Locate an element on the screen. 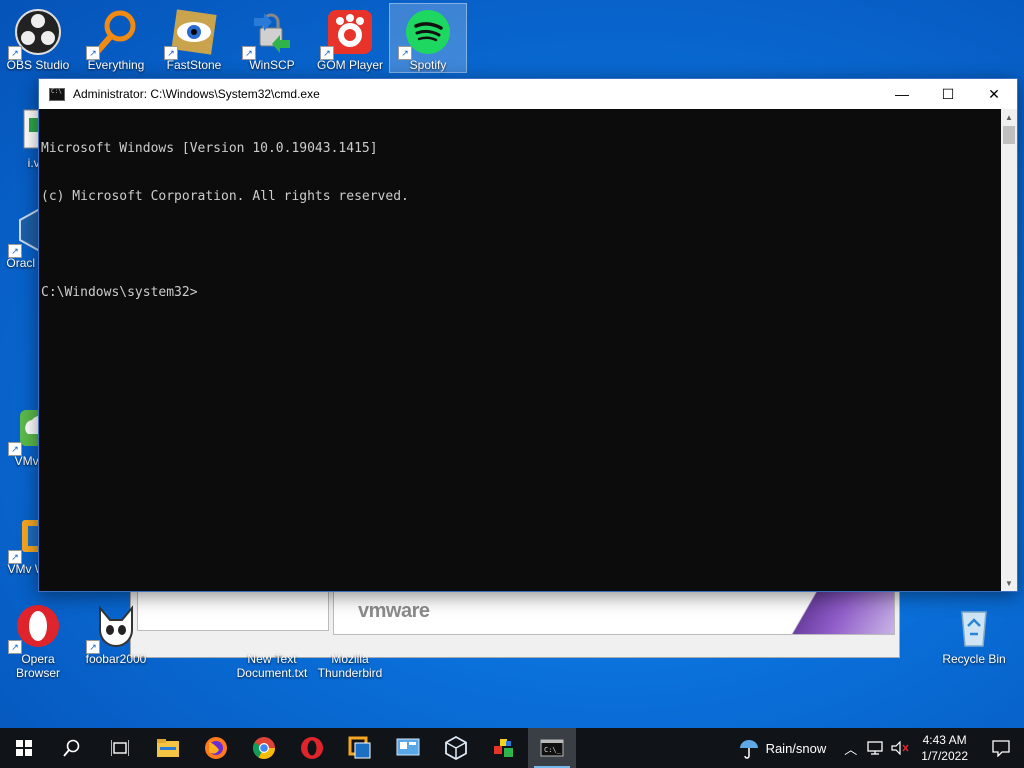  magnifier-icon: ↗ is located at coordinates (113, 34).